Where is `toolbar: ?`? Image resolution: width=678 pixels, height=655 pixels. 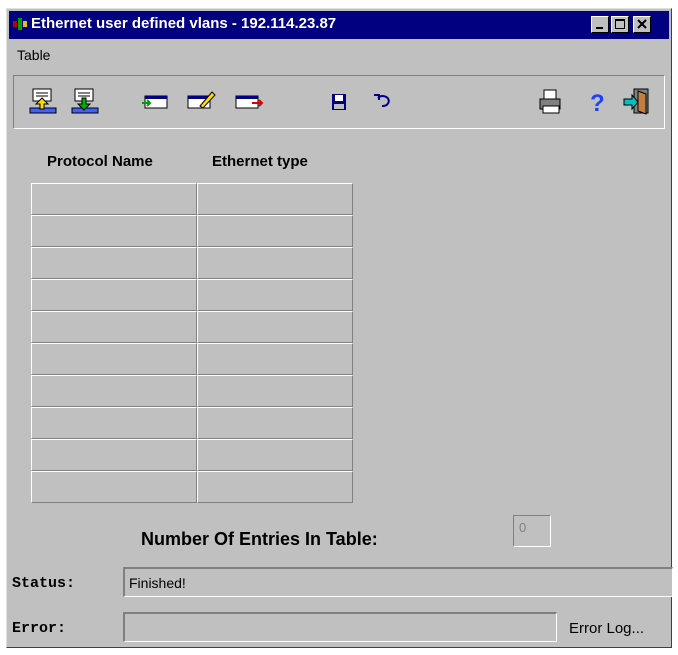
toolbar: ? is located at coordinates (339, 102).